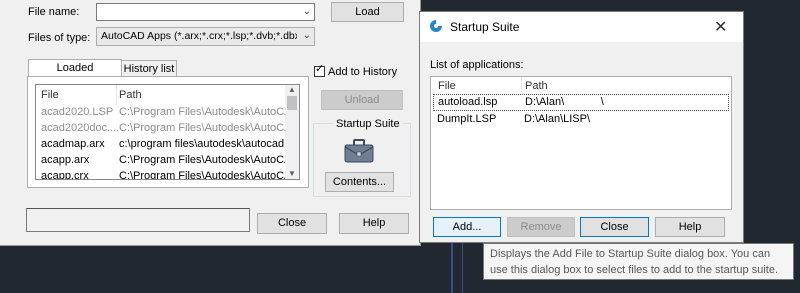 The width and height of the screenshot is (800, 293). What do you see at coordinates (485, 27) in the screenshot?
I see `dialog-title: Startup Suite` at bounding box center [485, 27].